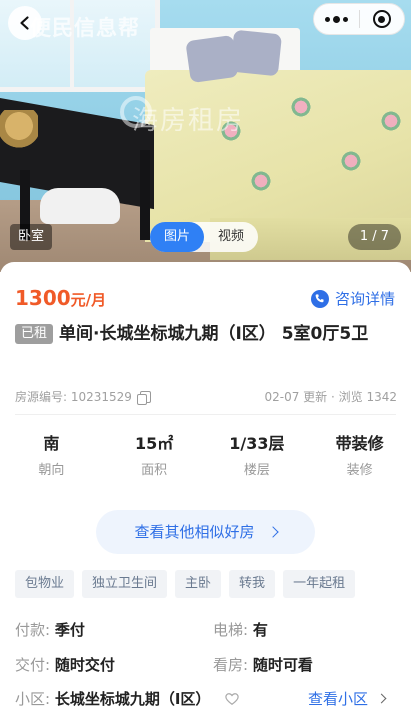 Image resolution: width=411 pixels, height=720 pixels. What do you see at coordinates (231, 665) in the screenshot?
I see `viewing-label: 看房:` at bounding box center [231, 665].